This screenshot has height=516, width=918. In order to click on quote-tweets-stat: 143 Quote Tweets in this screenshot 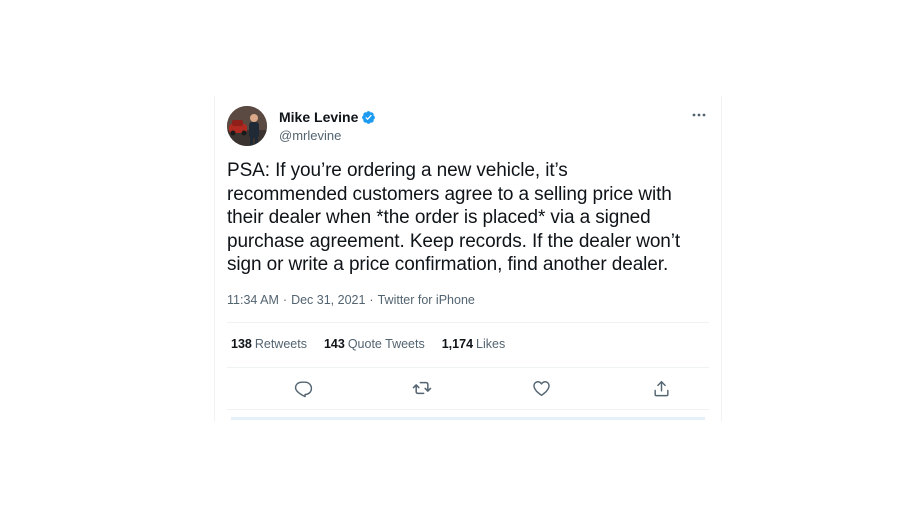, I will do `click(374, 344)`.